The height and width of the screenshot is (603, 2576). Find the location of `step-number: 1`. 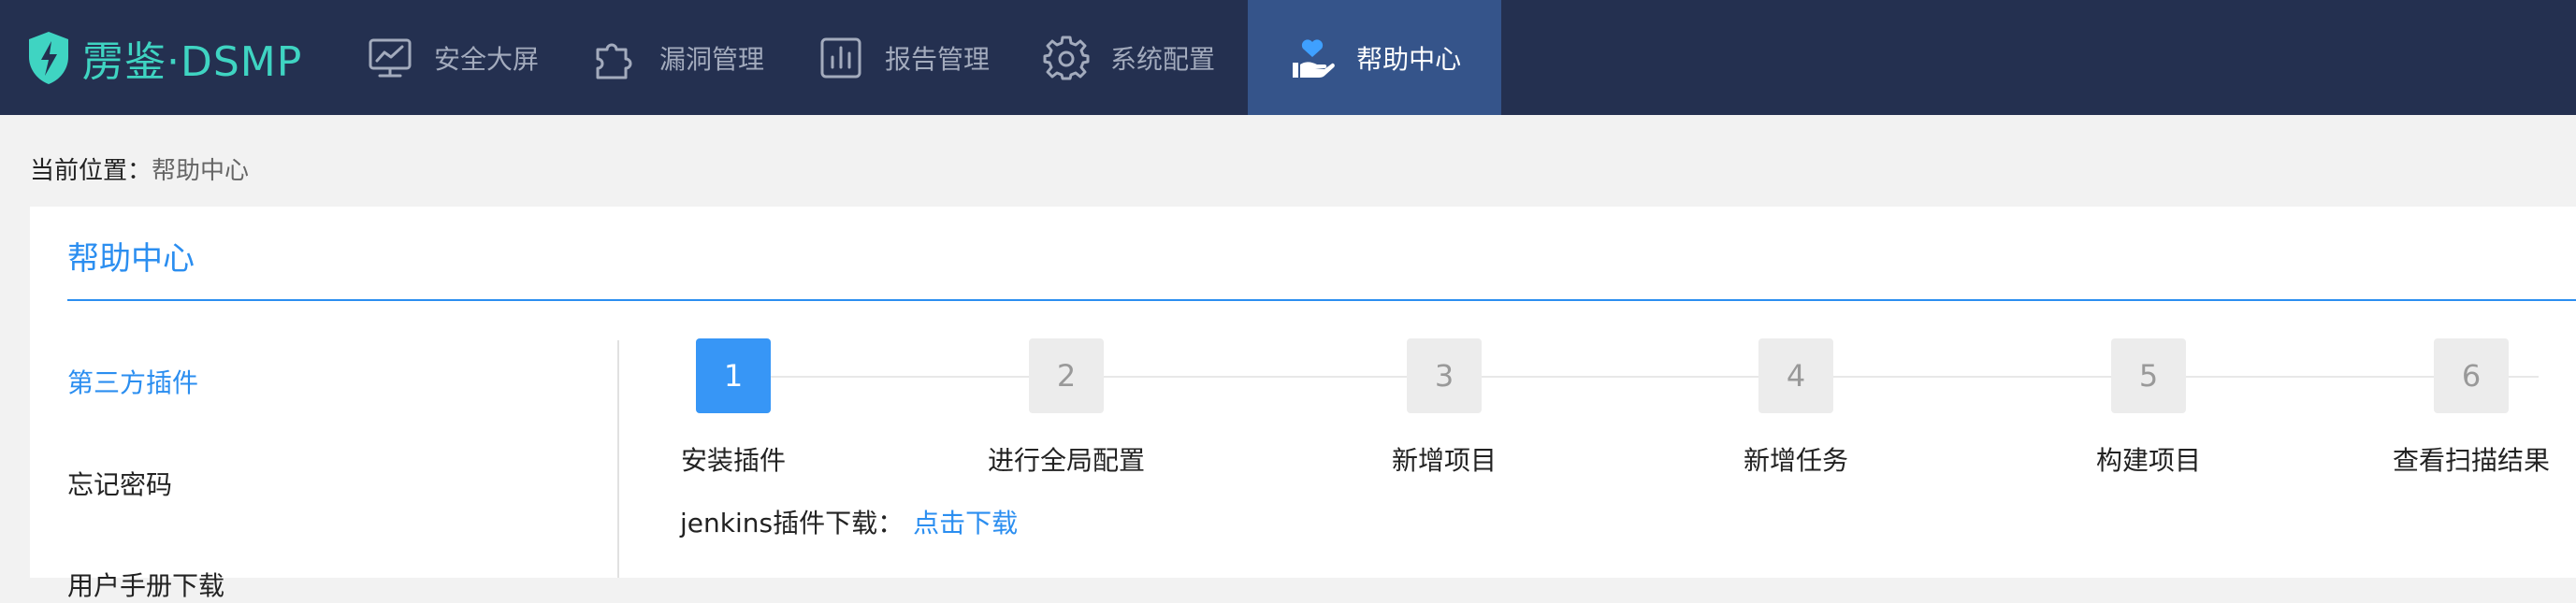

step-number: 1 is located at coordinates (733, 375).